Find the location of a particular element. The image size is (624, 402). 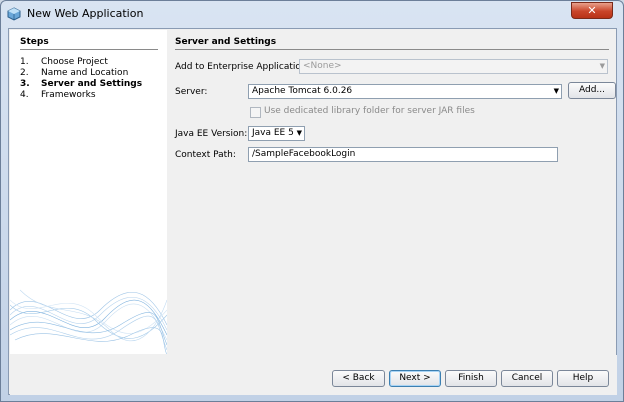

step-item-server-settings: 3. Server and Settings is located at coordinates (81, 84).